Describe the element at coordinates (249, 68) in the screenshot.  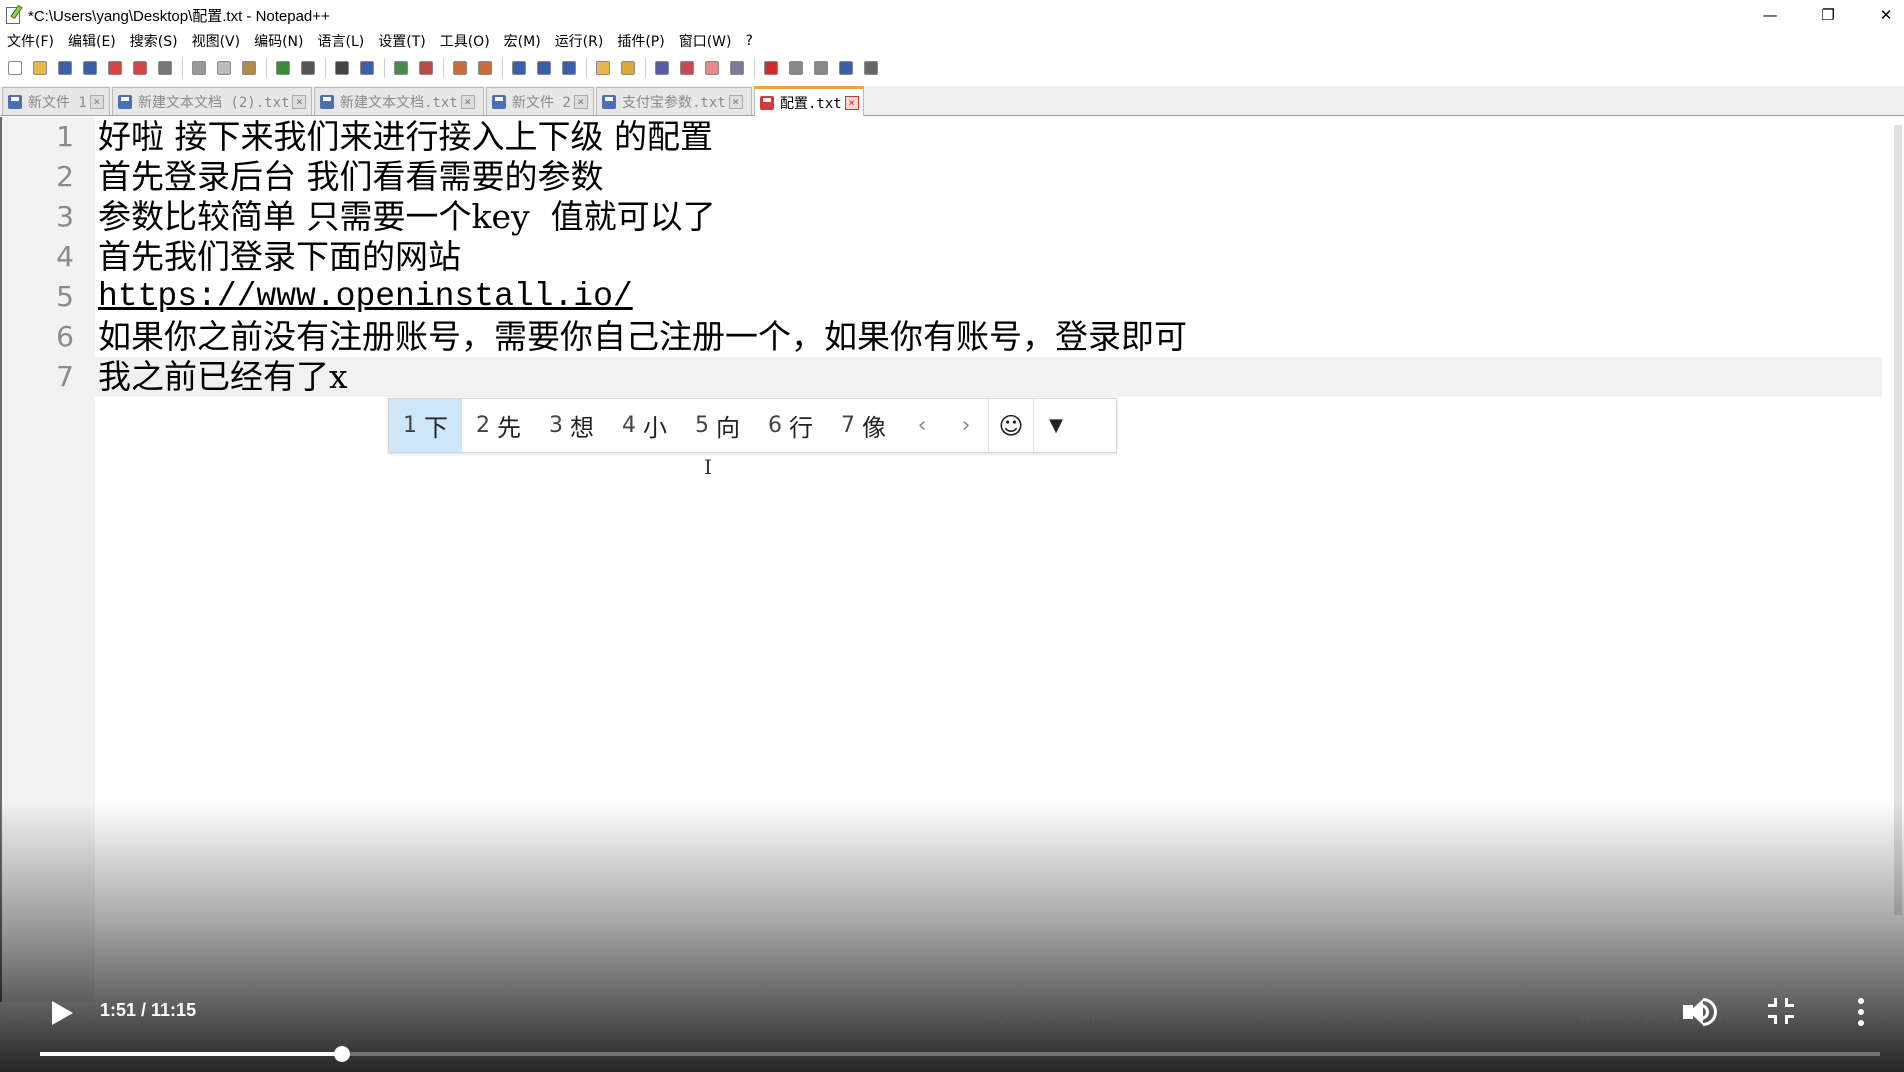
I see `paste-icon` at that location.